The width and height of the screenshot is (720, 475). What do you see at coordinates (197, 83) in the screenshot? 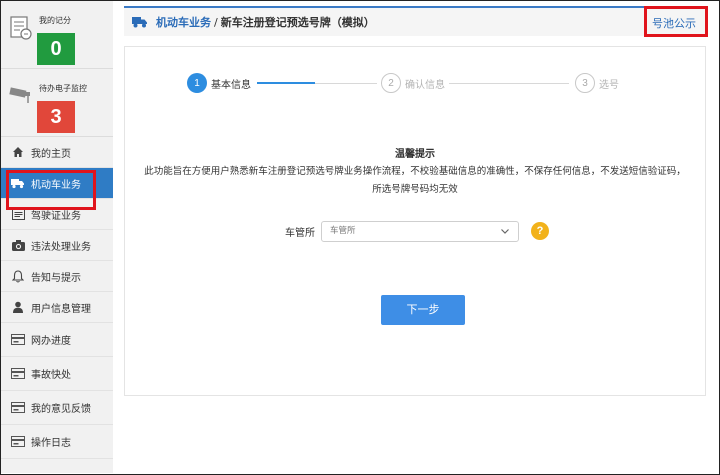
I see `step-number: 1` at bounding box center [197, 83].